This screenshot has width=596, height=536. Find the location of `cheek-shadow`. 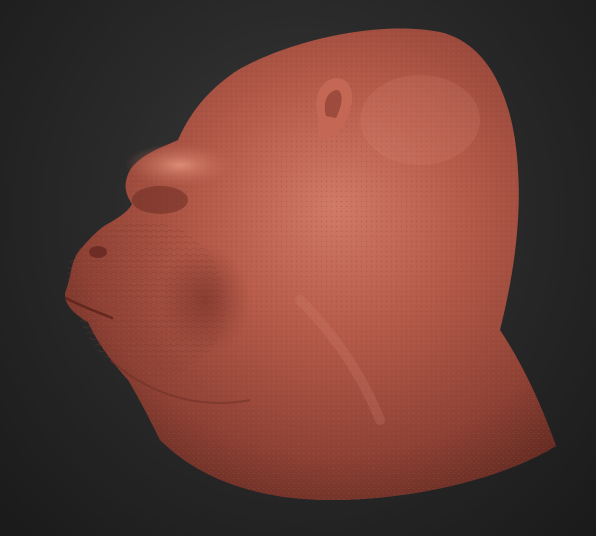

cheek-shadow is located at coordinates (205, 300).